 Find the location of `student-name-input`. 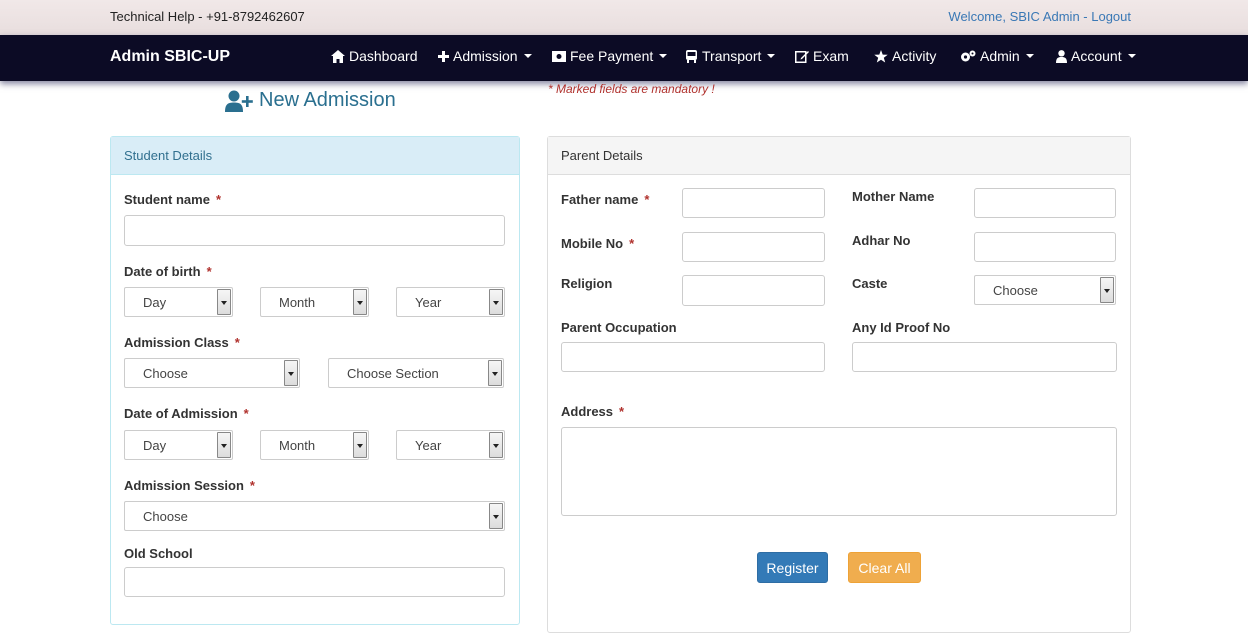

student-name-input is located at coordinates (314, 230).